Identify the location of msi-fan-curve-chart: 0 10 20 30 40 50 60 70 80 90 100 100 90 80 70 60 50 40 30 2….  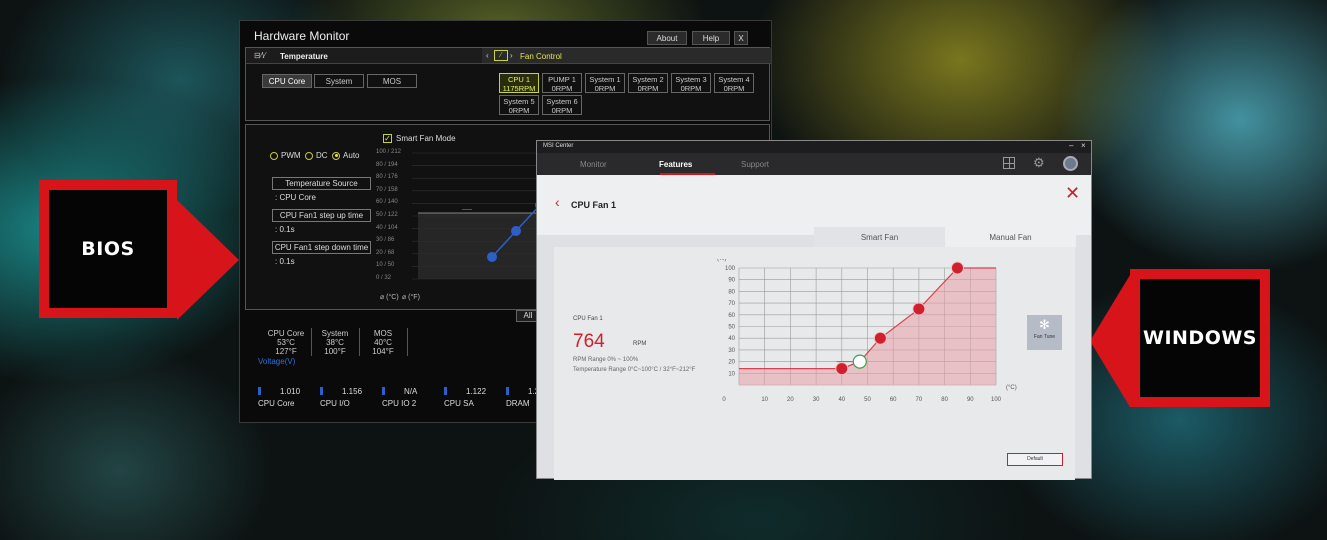
(869, 345).